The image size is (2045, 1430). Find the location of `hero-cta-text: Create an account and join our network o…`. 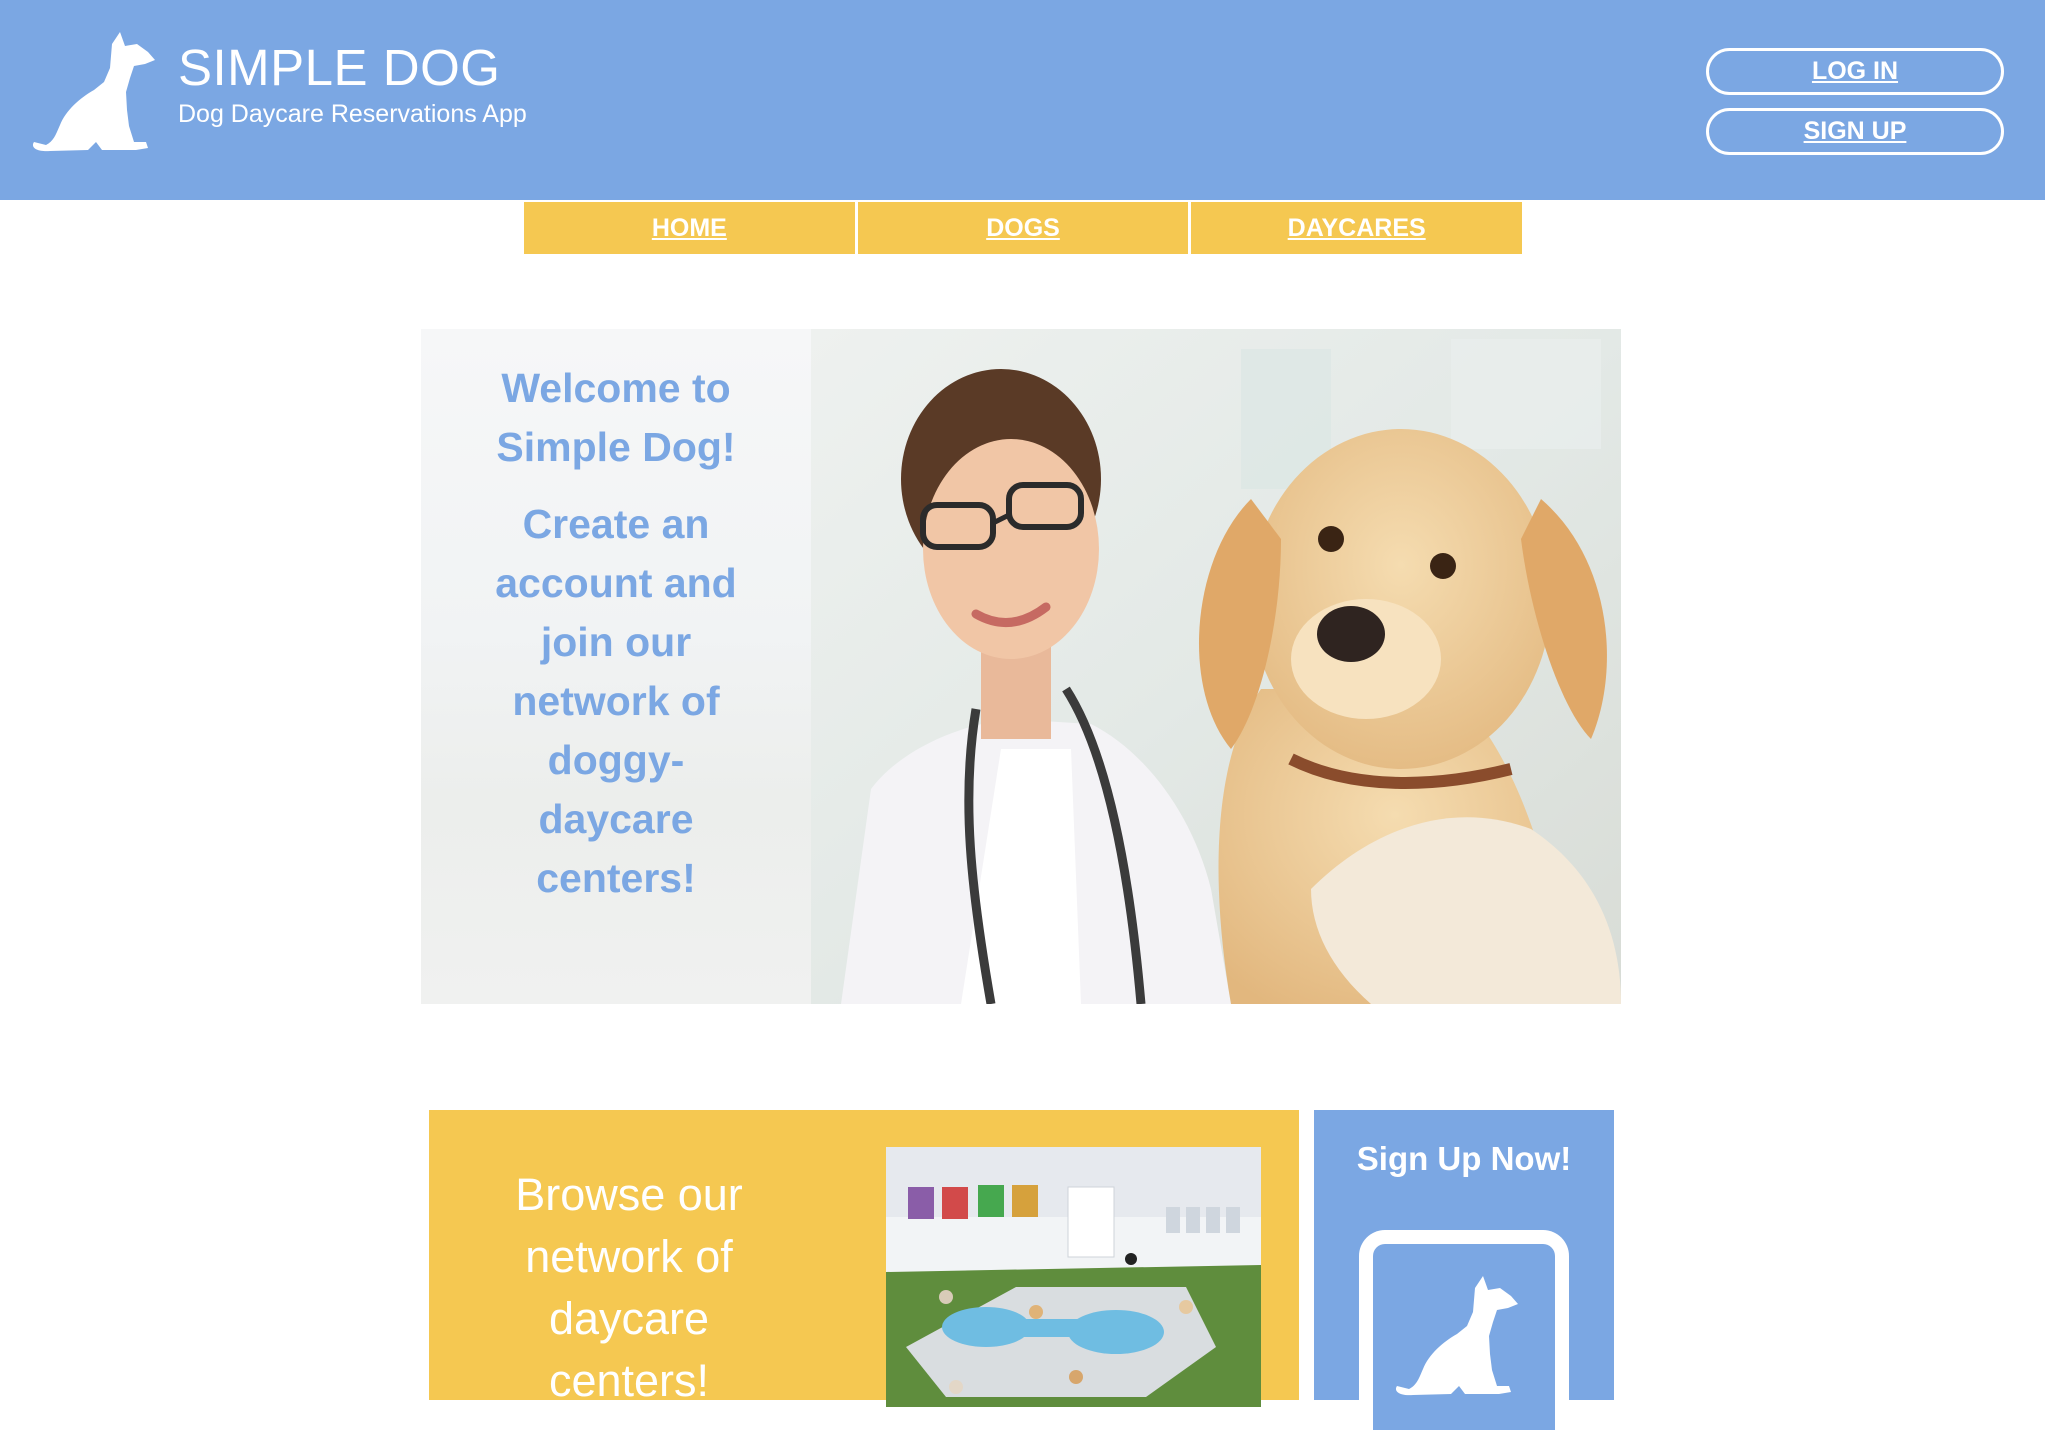

hero-cta-text: Create an account and join our network o… is located at coordinates (616, 701).